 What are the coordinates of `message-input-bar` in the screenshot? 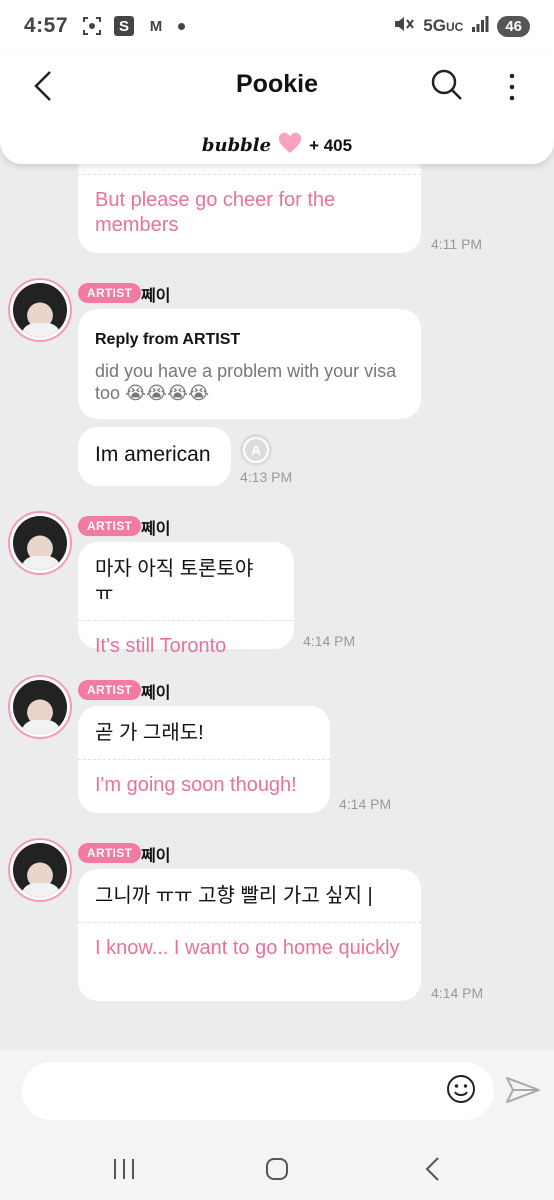 It's located at (277, 1095).